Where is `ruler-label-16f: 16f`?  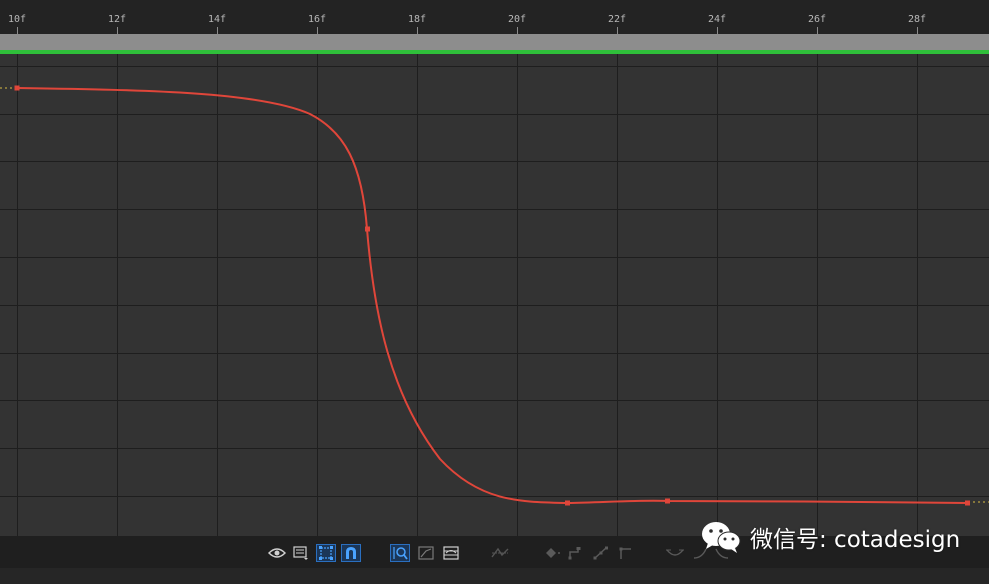 ruler-label-16f: 16f is located at coordinates (317, 19).